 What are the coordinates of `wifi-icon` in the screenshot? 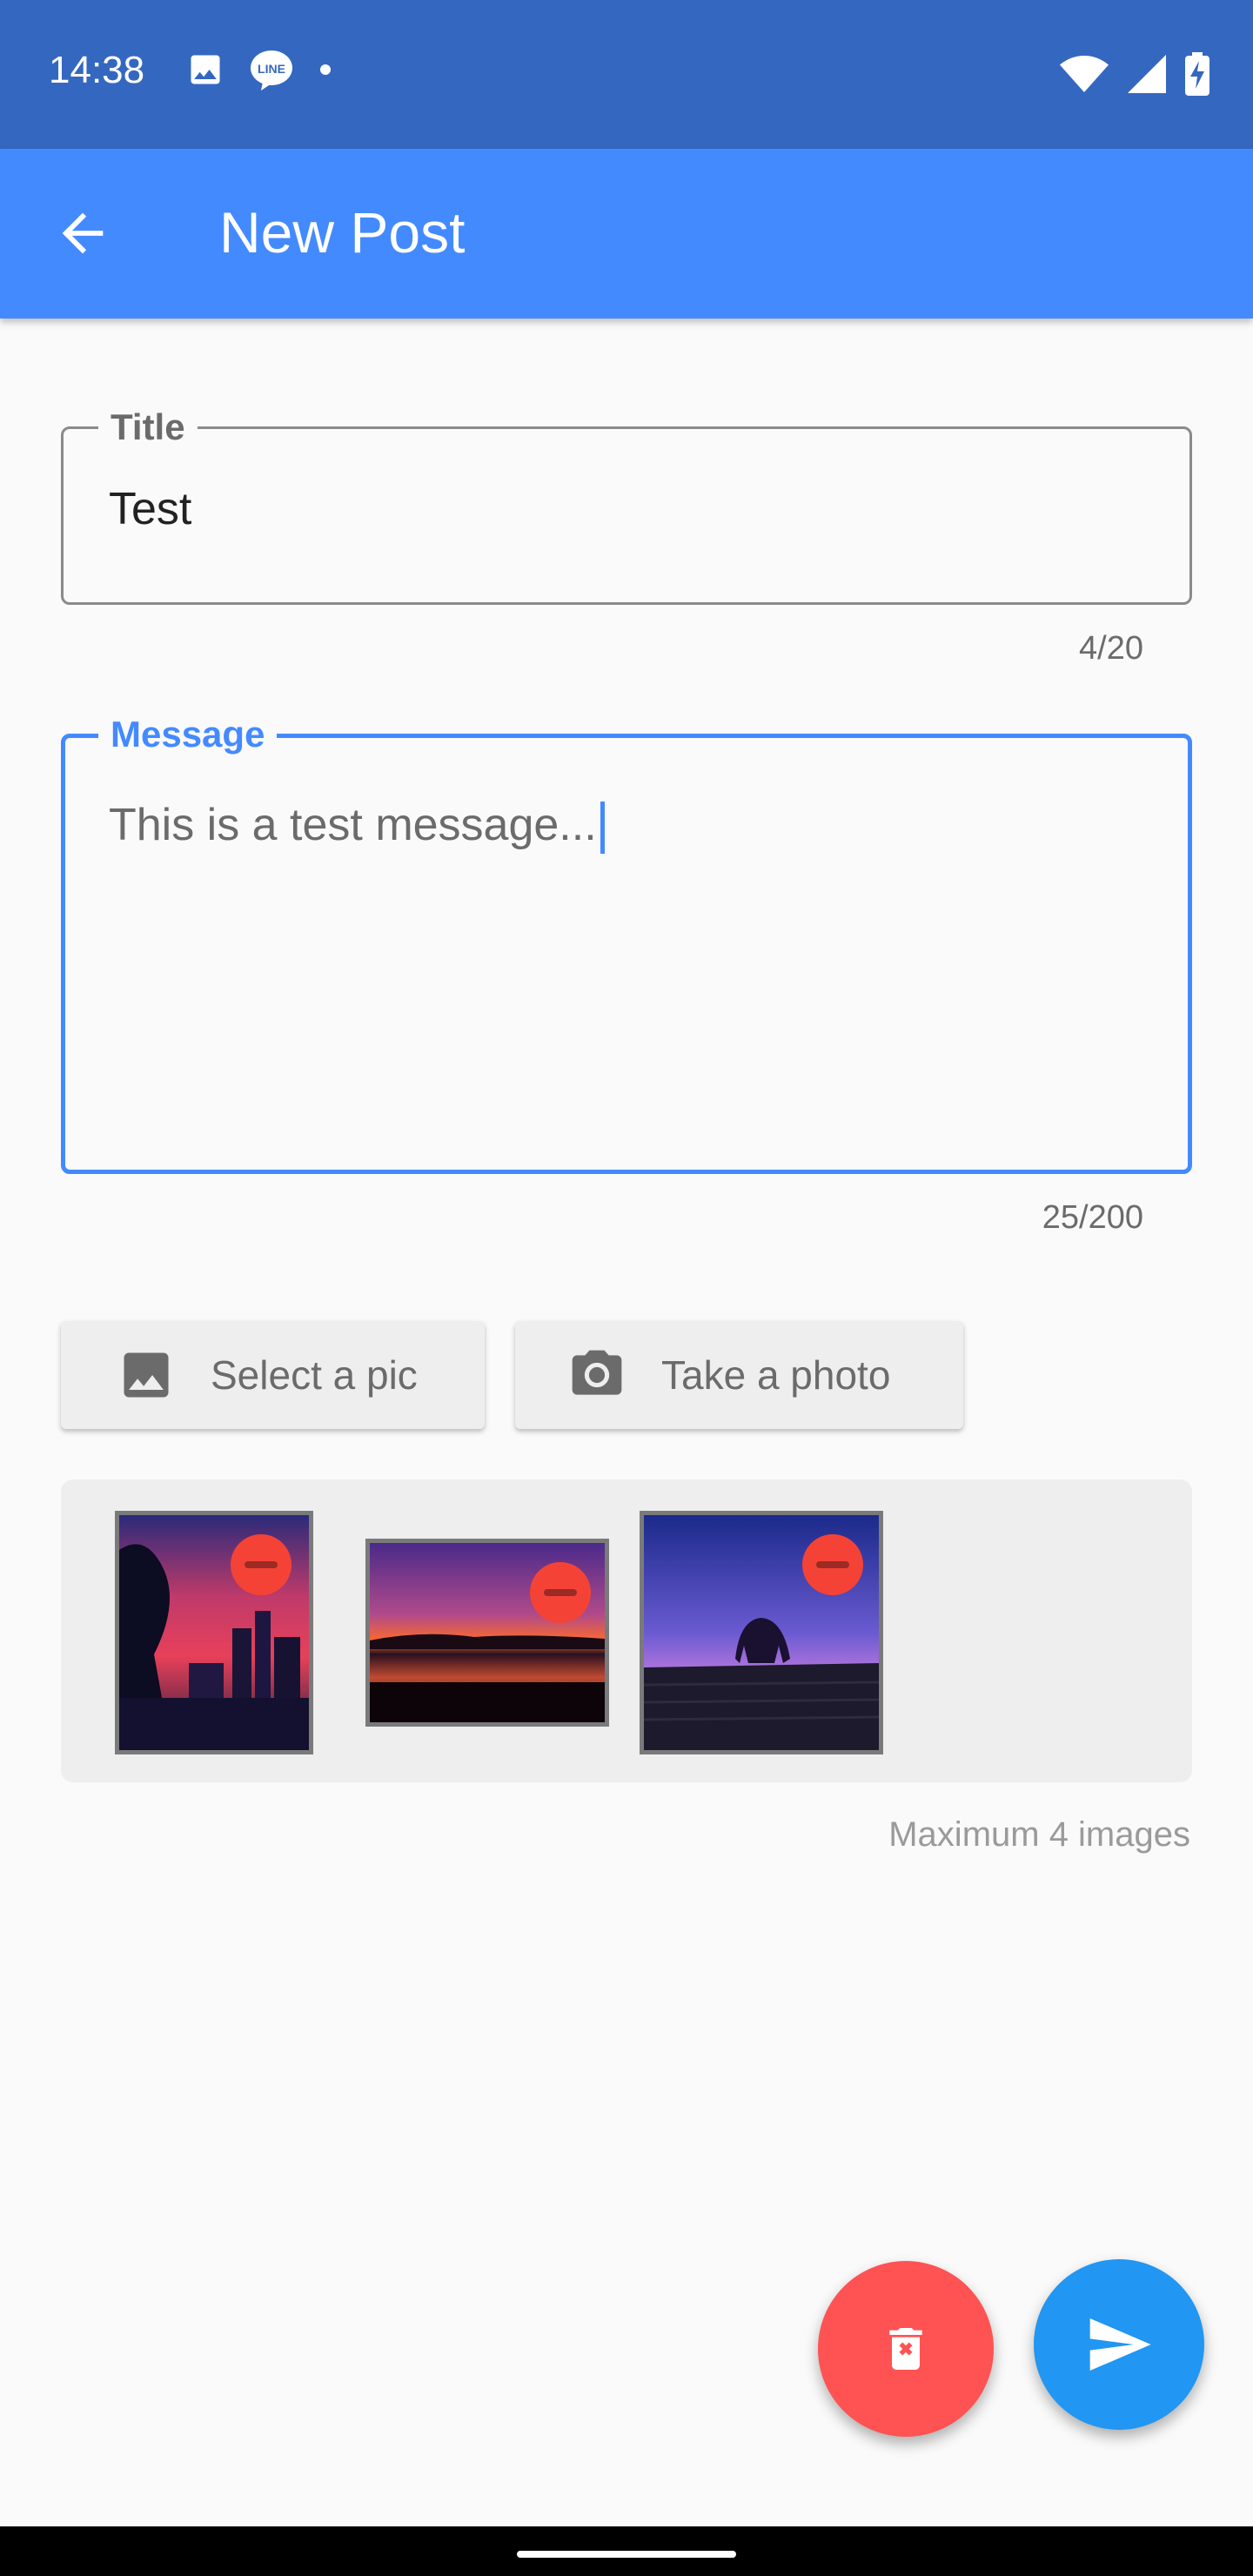 It's located at (1084, 74).